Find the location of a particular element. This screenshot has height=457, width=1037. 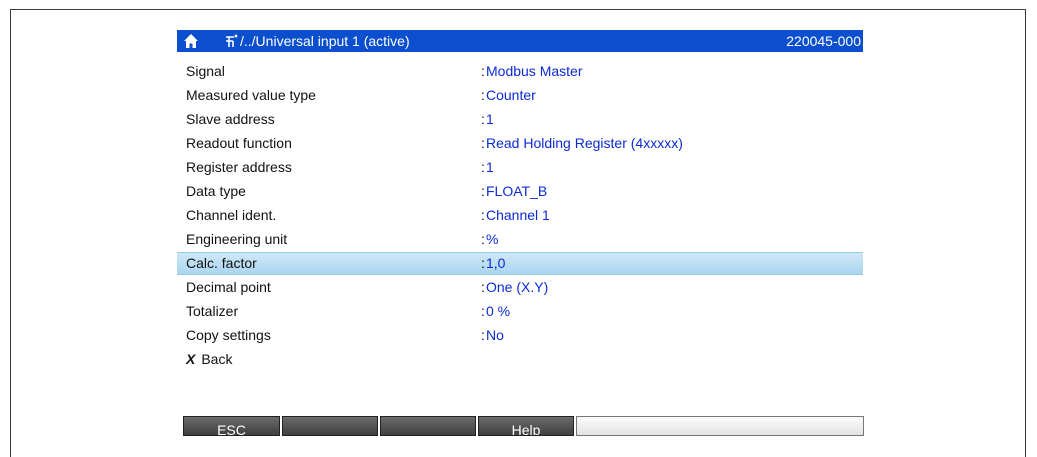

setting-label: Totalizer is located at coordinates (212, 311).